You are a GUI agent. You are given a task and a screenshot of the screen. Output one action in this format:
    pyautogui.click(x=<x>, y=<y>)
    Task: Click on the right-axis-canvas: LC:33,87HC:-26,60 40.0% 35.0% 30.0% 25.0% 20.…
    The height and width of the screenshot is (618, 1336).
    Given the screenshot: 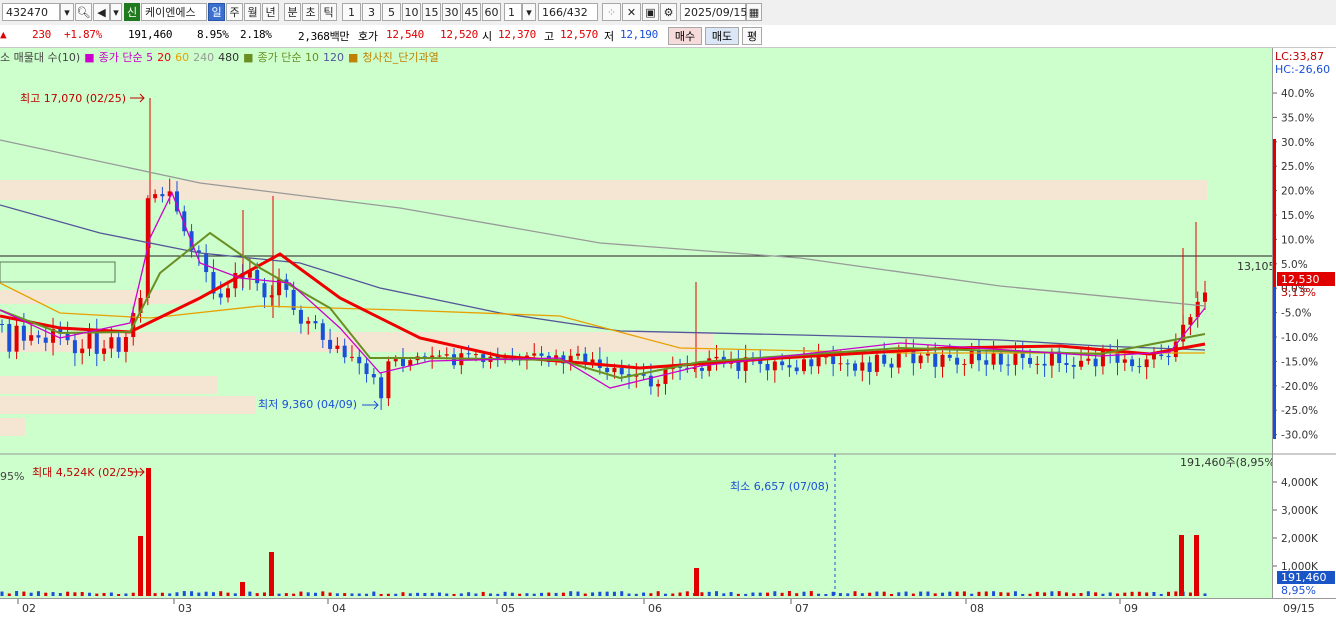 What is the action you would take?
    pyautogui.click(x=1304, y=323)
    